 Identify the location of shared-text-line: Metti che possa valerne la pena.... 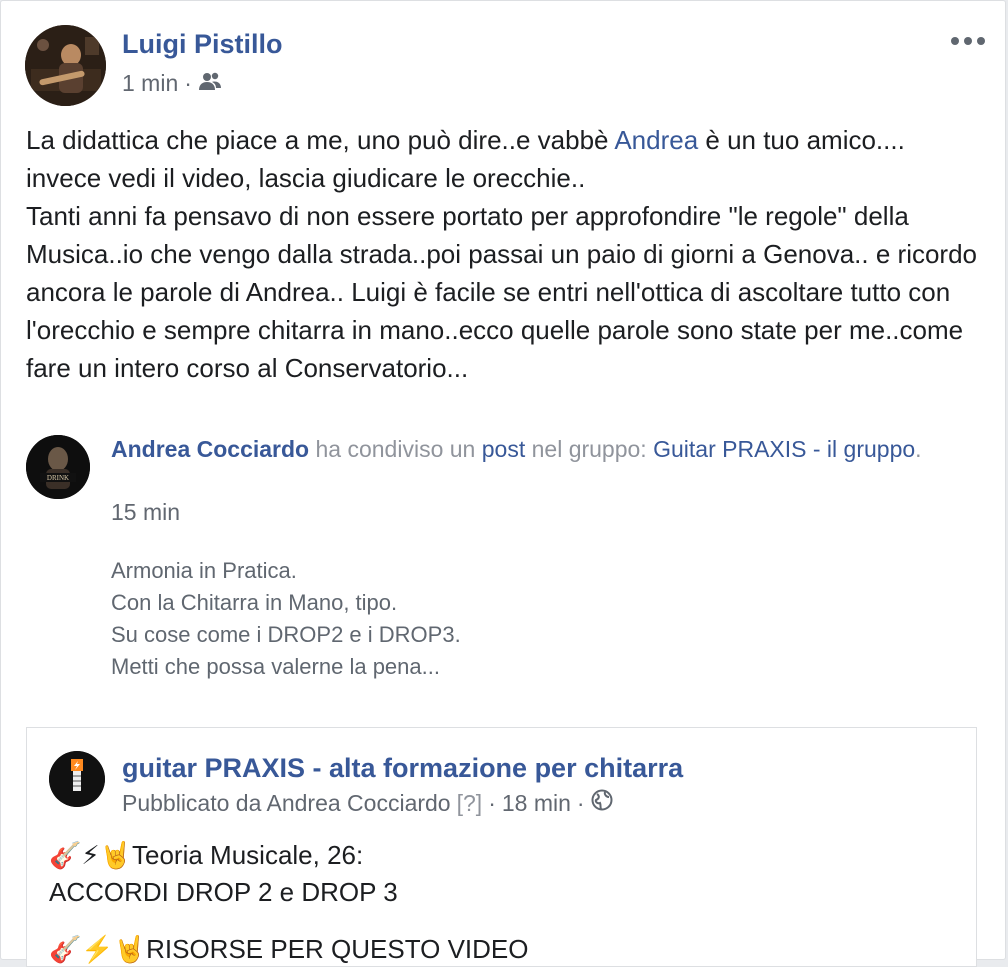
(275, 666).